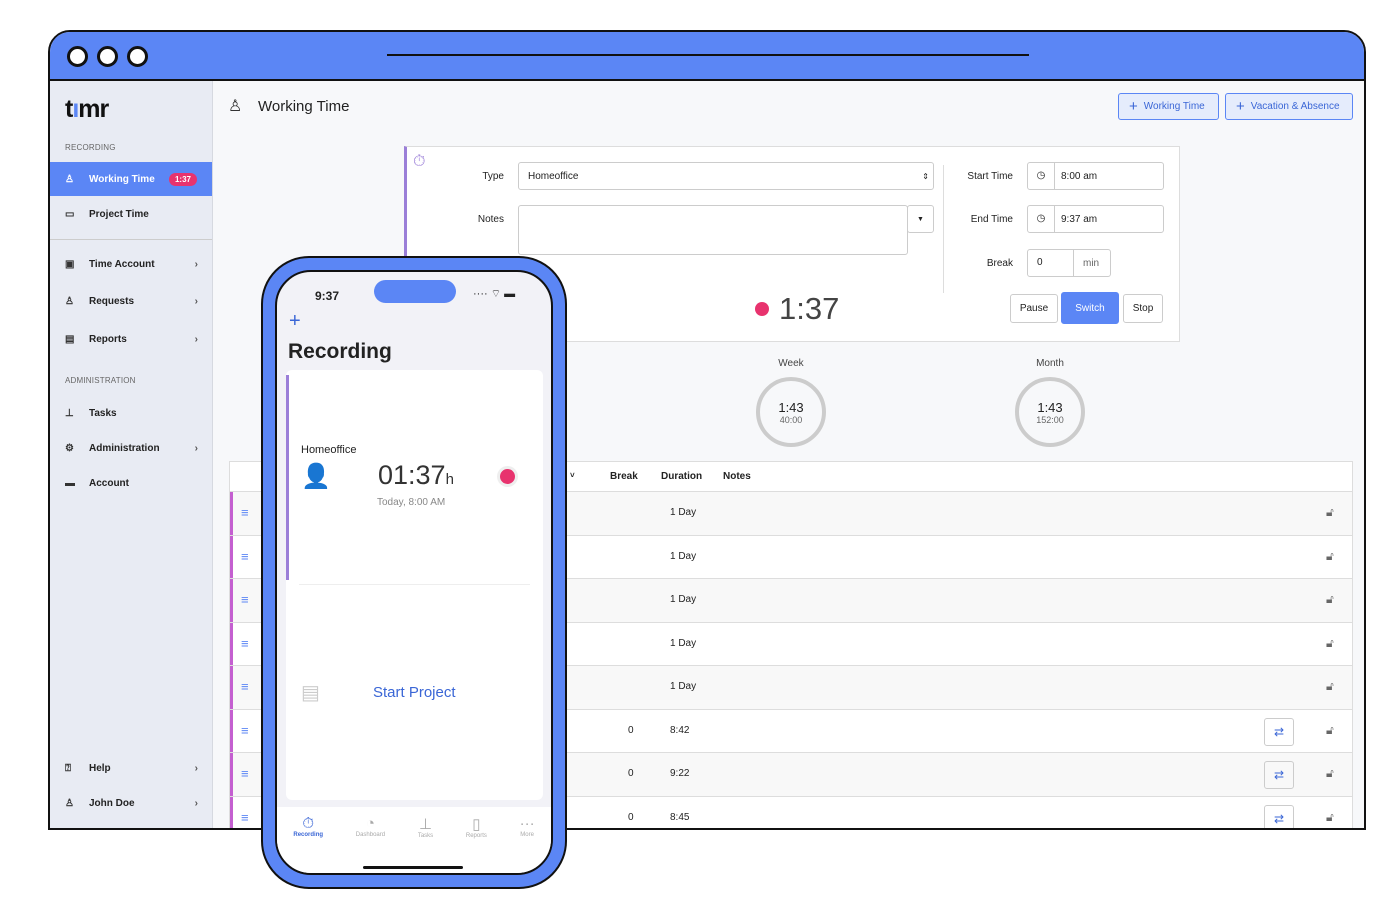 This screenshot has width=1400, height=914. Describe the element at coordinates (991, 219) in the screenshot. I see `end-time-label: End Time` at that location.